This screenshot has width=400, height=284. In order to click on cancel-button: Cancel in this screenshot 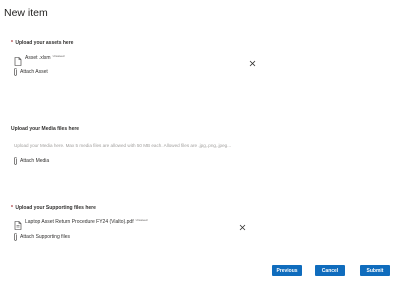, I will do `click(330, 270)`.